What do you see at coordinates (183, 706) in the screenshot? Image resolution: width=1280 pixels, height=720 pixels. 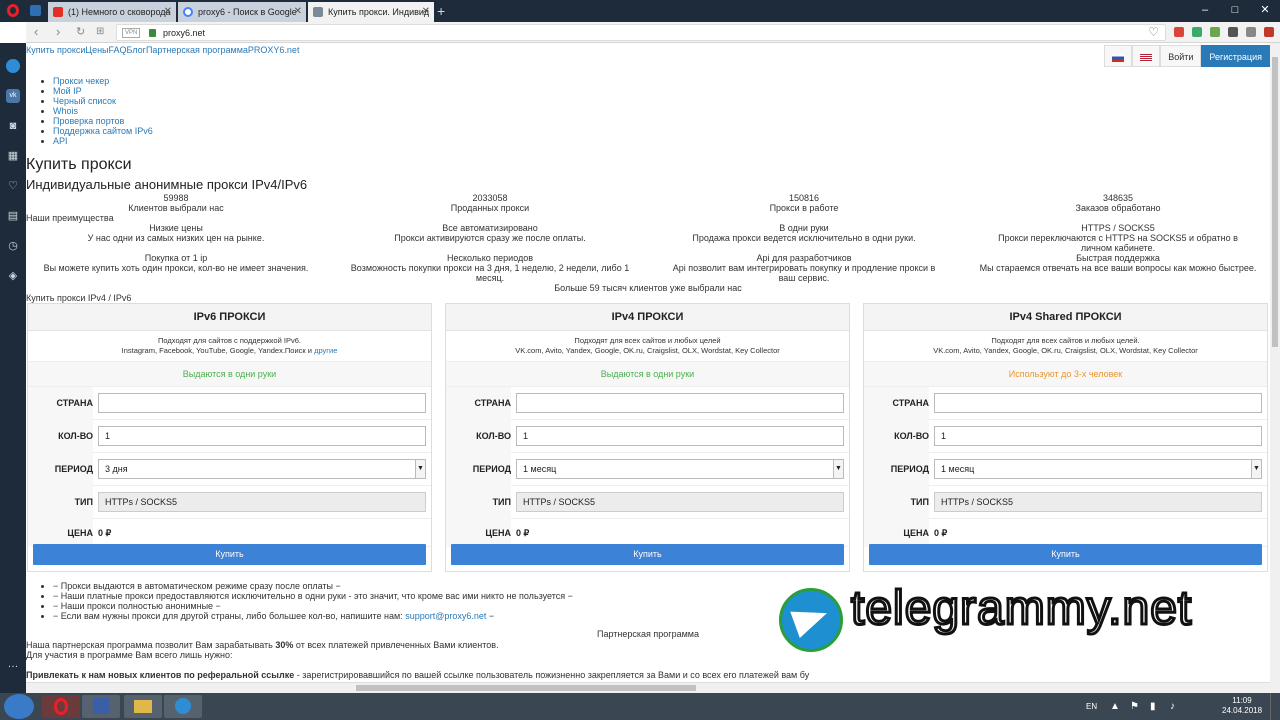 I see `taskbar-telegram-icon` at bounding box center [183, 706].